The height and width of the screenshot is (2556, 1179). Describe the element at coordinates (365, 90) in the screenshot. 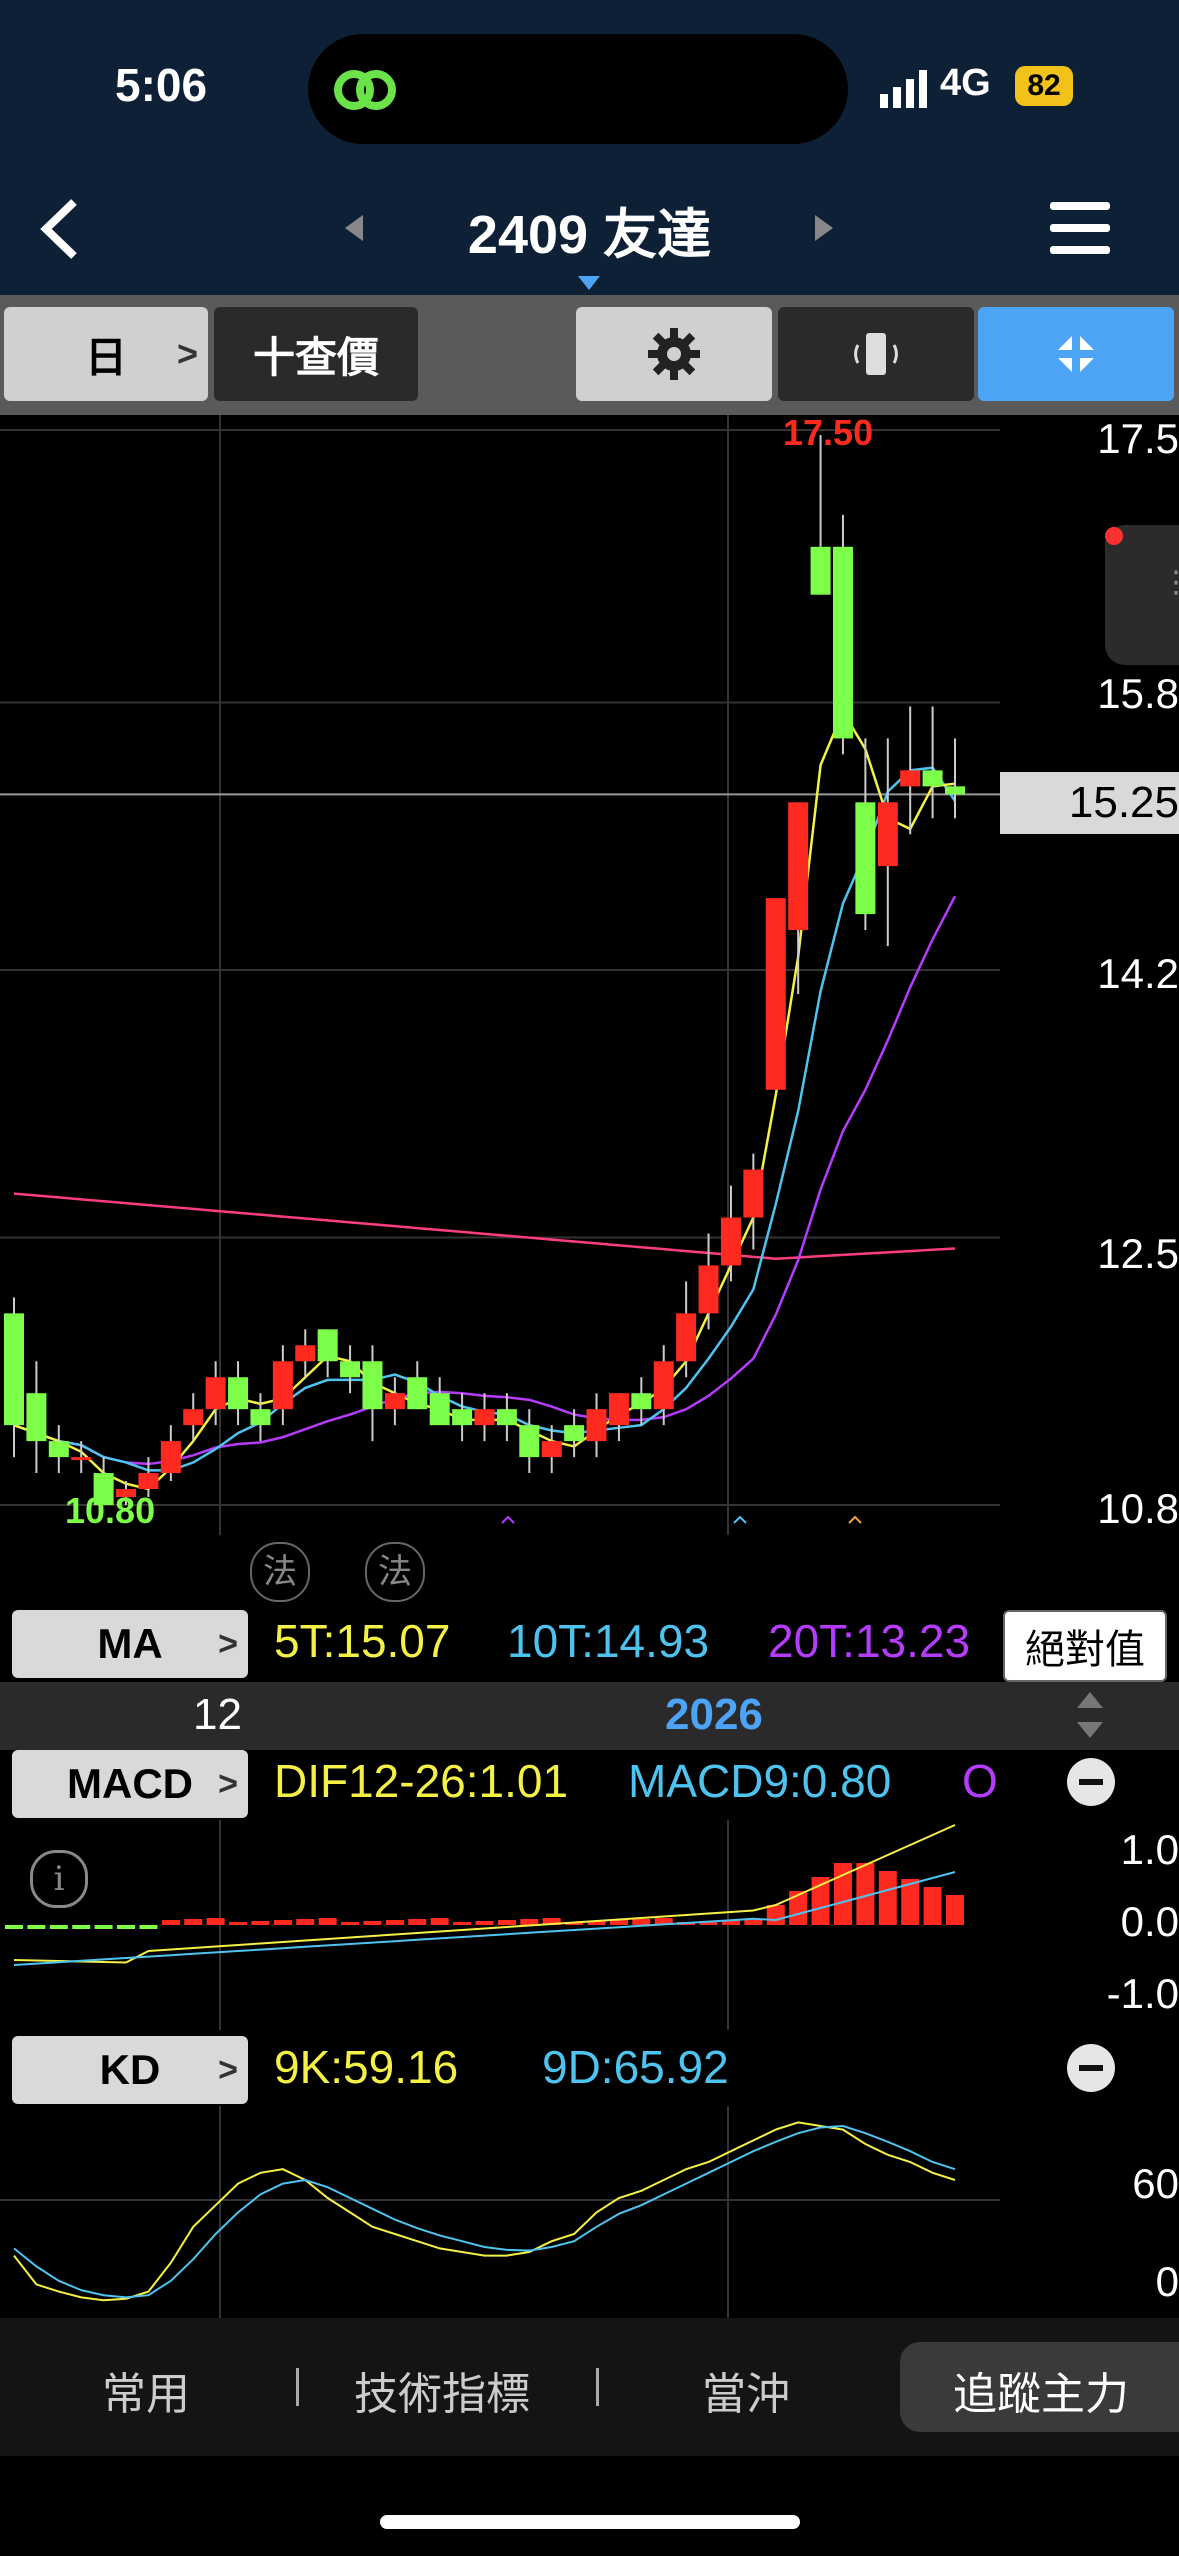

I see `link-app-icon` at that location.